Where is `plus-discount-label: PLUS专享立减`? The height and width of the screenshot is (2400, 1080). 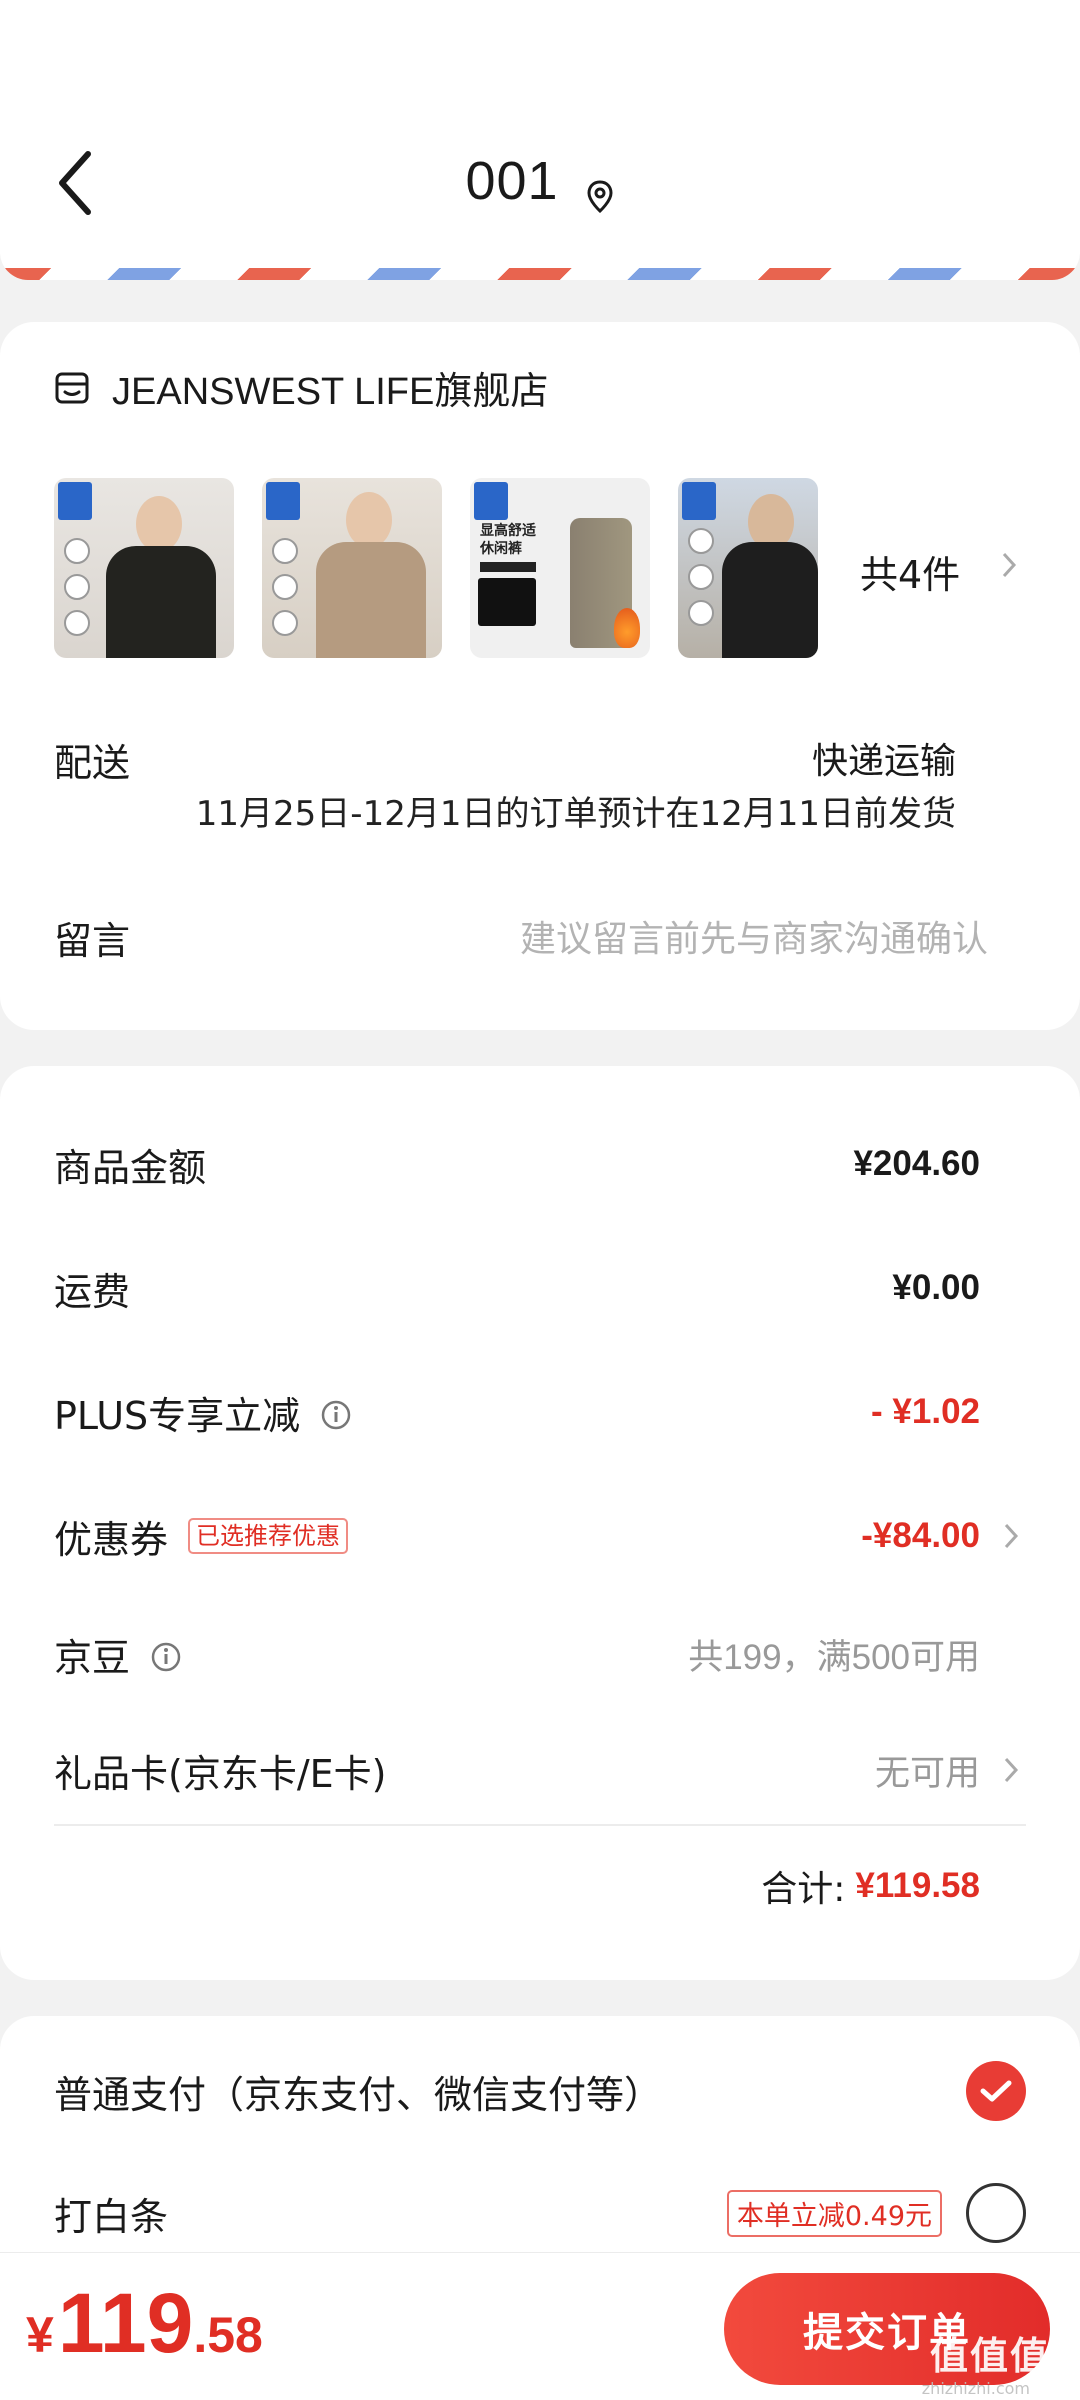
plus-discount-label: PLUS专享立减 is located at coordinates (177, 1415).